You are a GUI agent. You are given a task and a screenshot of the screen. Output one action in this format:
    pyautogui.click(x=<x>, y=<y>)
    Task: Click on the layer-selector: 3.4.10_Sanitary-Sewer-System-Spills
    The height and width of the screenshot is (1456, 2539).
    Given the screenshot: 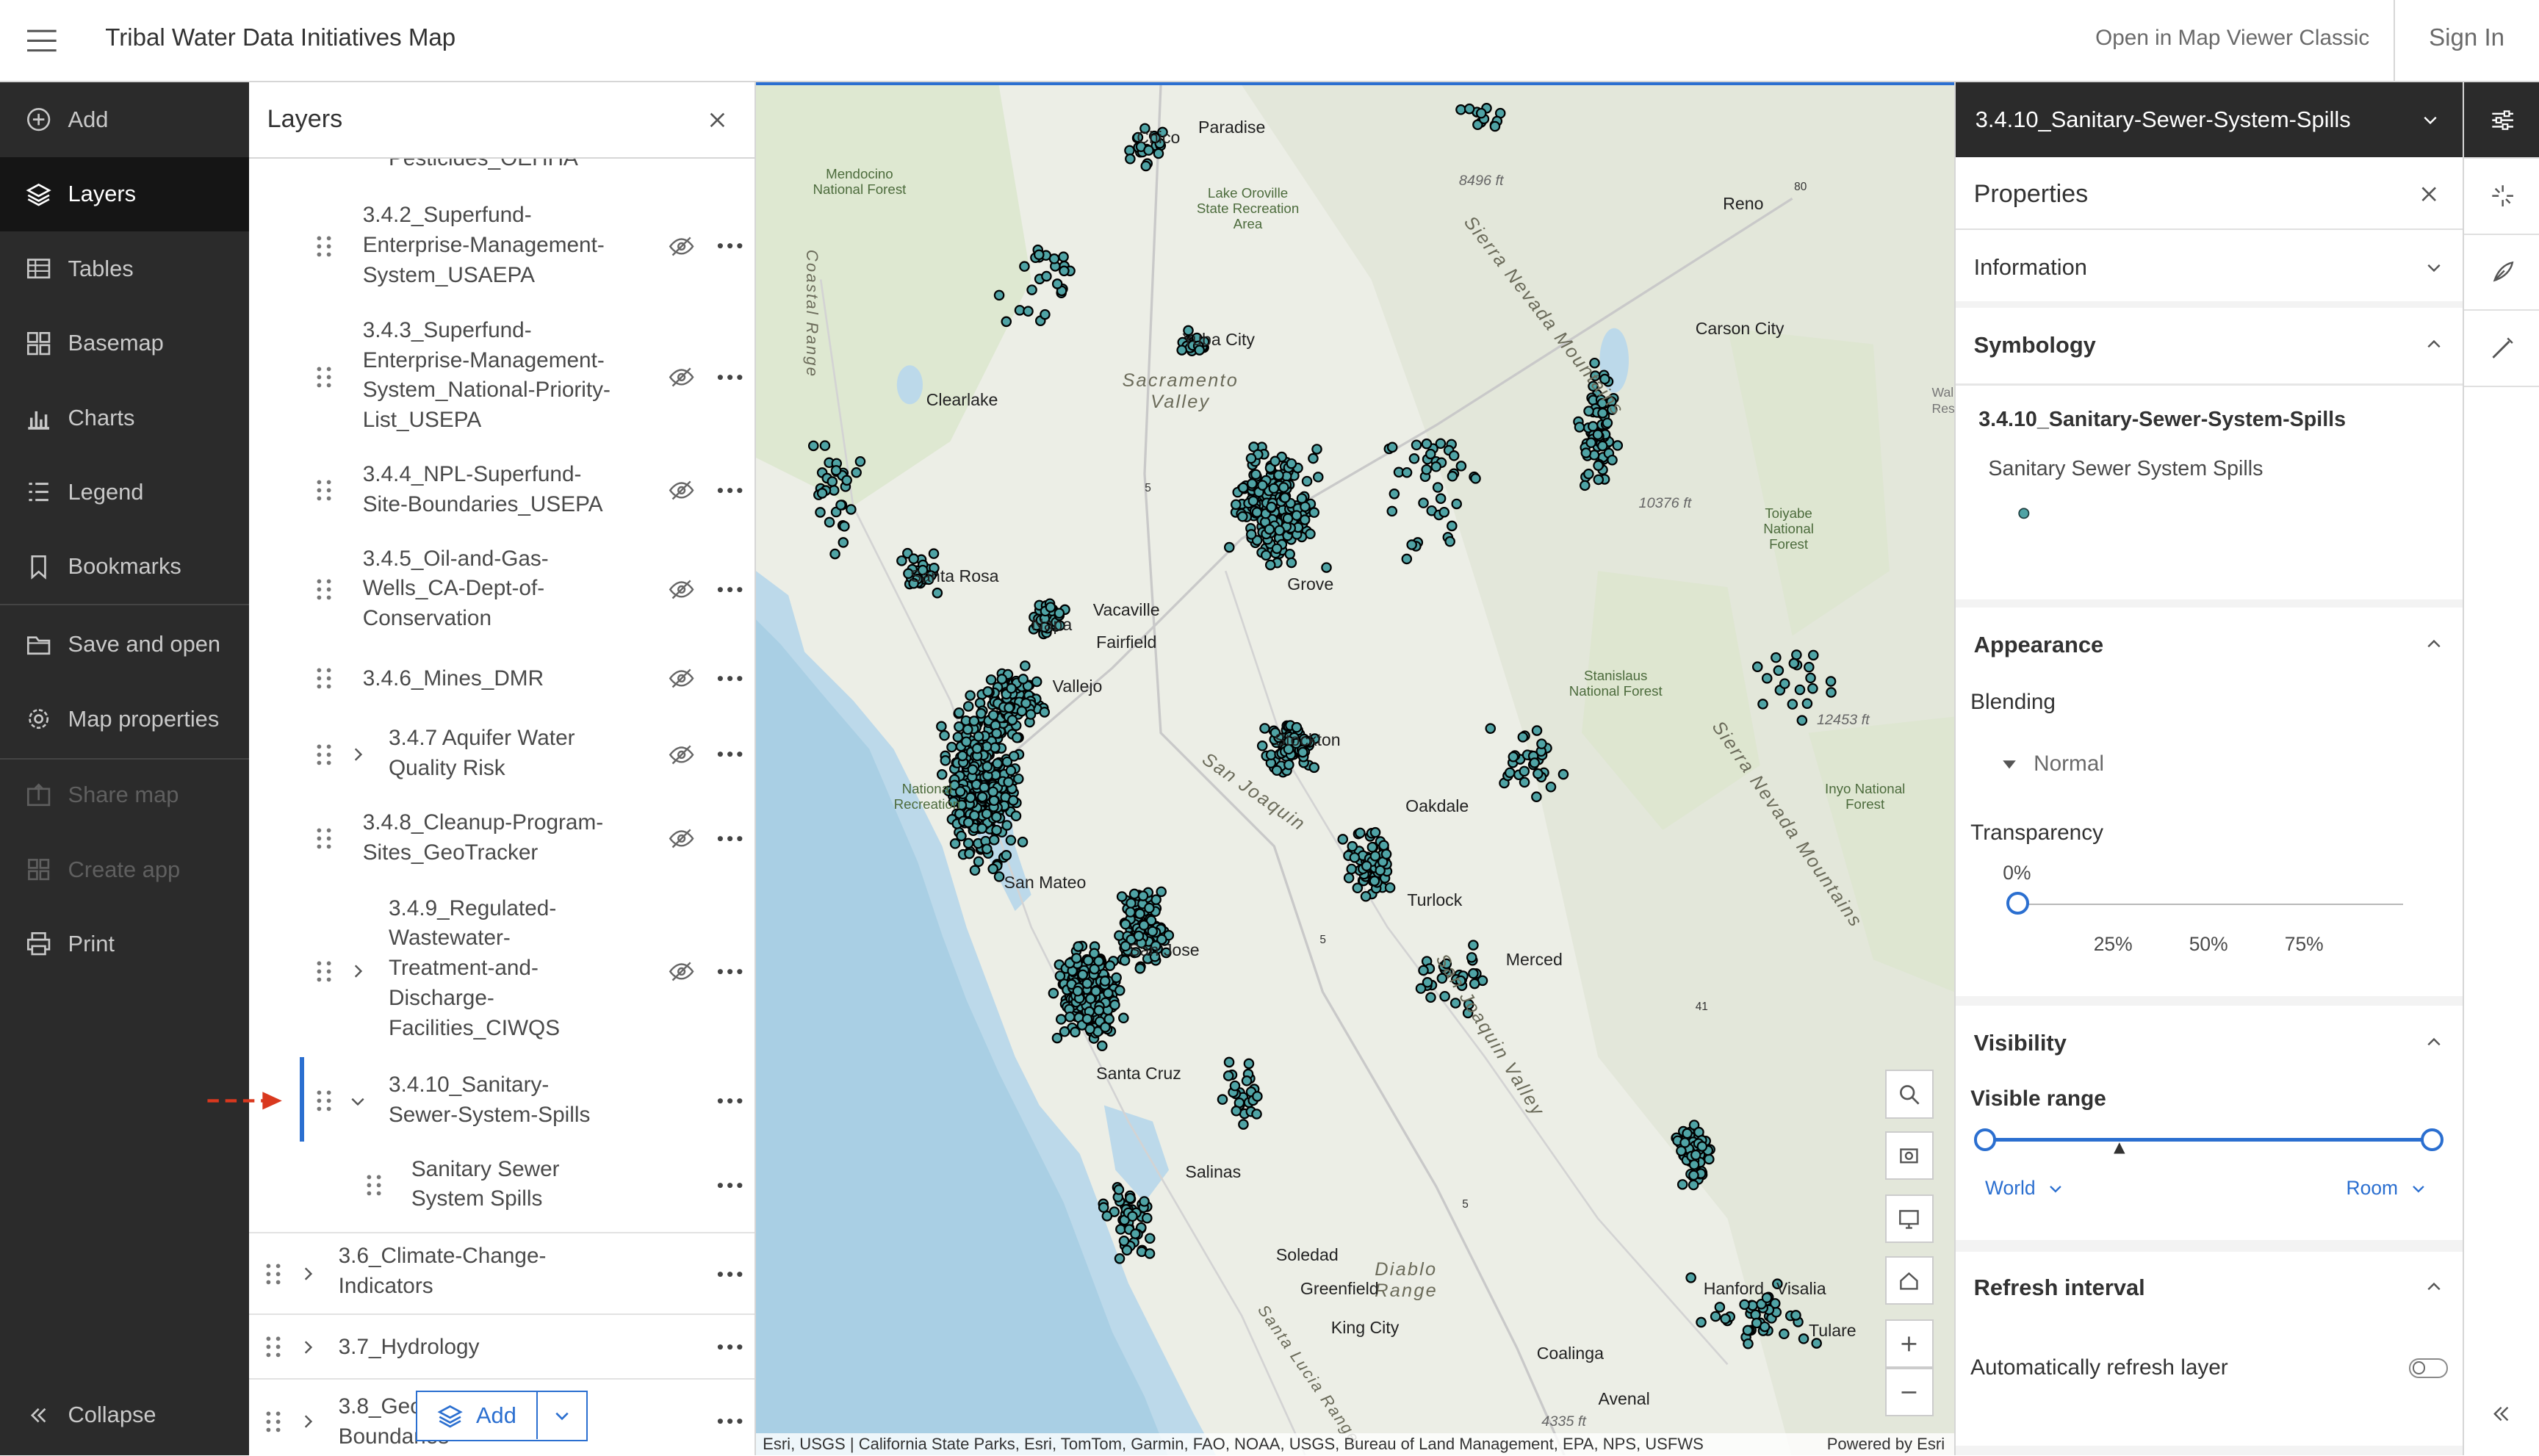 What is the action you would take?
    pyautogui.click(x=2209, y=119)
    